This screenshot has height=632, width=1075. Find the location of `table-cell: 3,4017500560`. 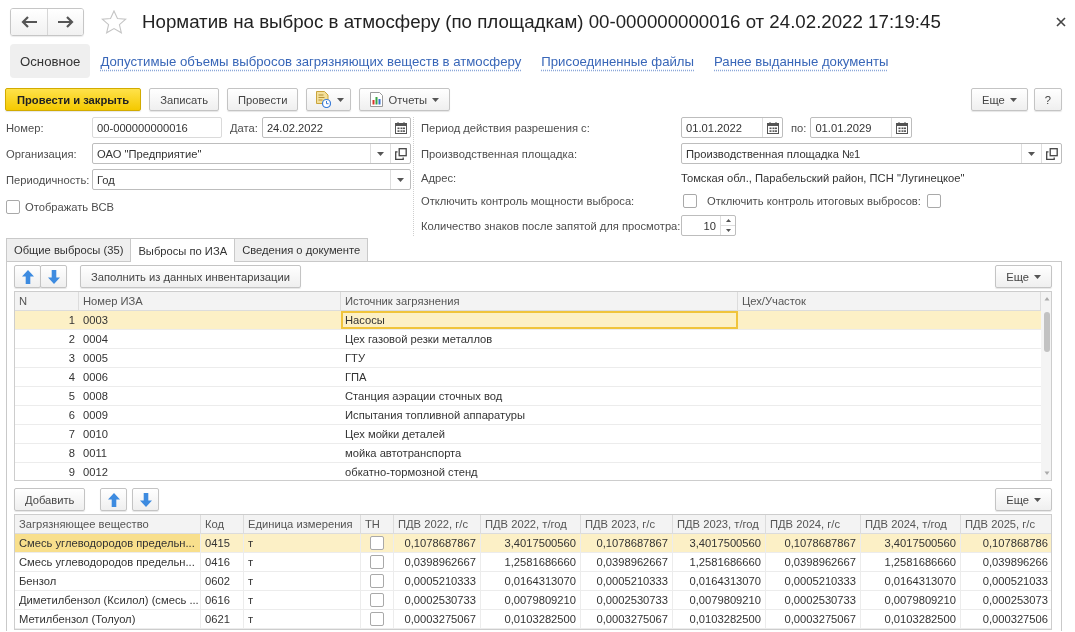

table-cell: 3,4017500560 is located at coordinates (719, 543).